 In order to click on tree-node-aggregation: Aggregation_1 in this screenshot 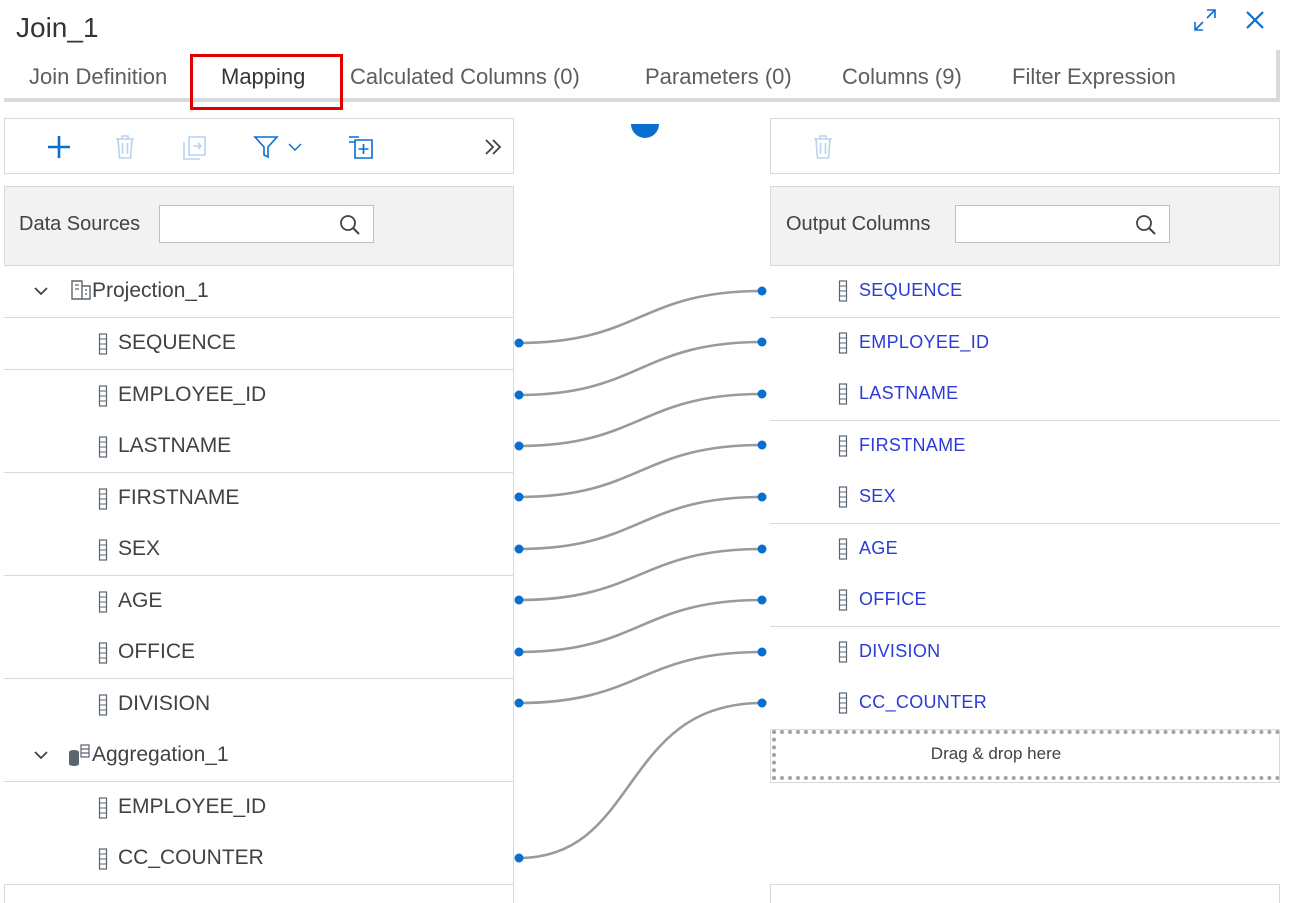, I will do `click(258, 756)`.